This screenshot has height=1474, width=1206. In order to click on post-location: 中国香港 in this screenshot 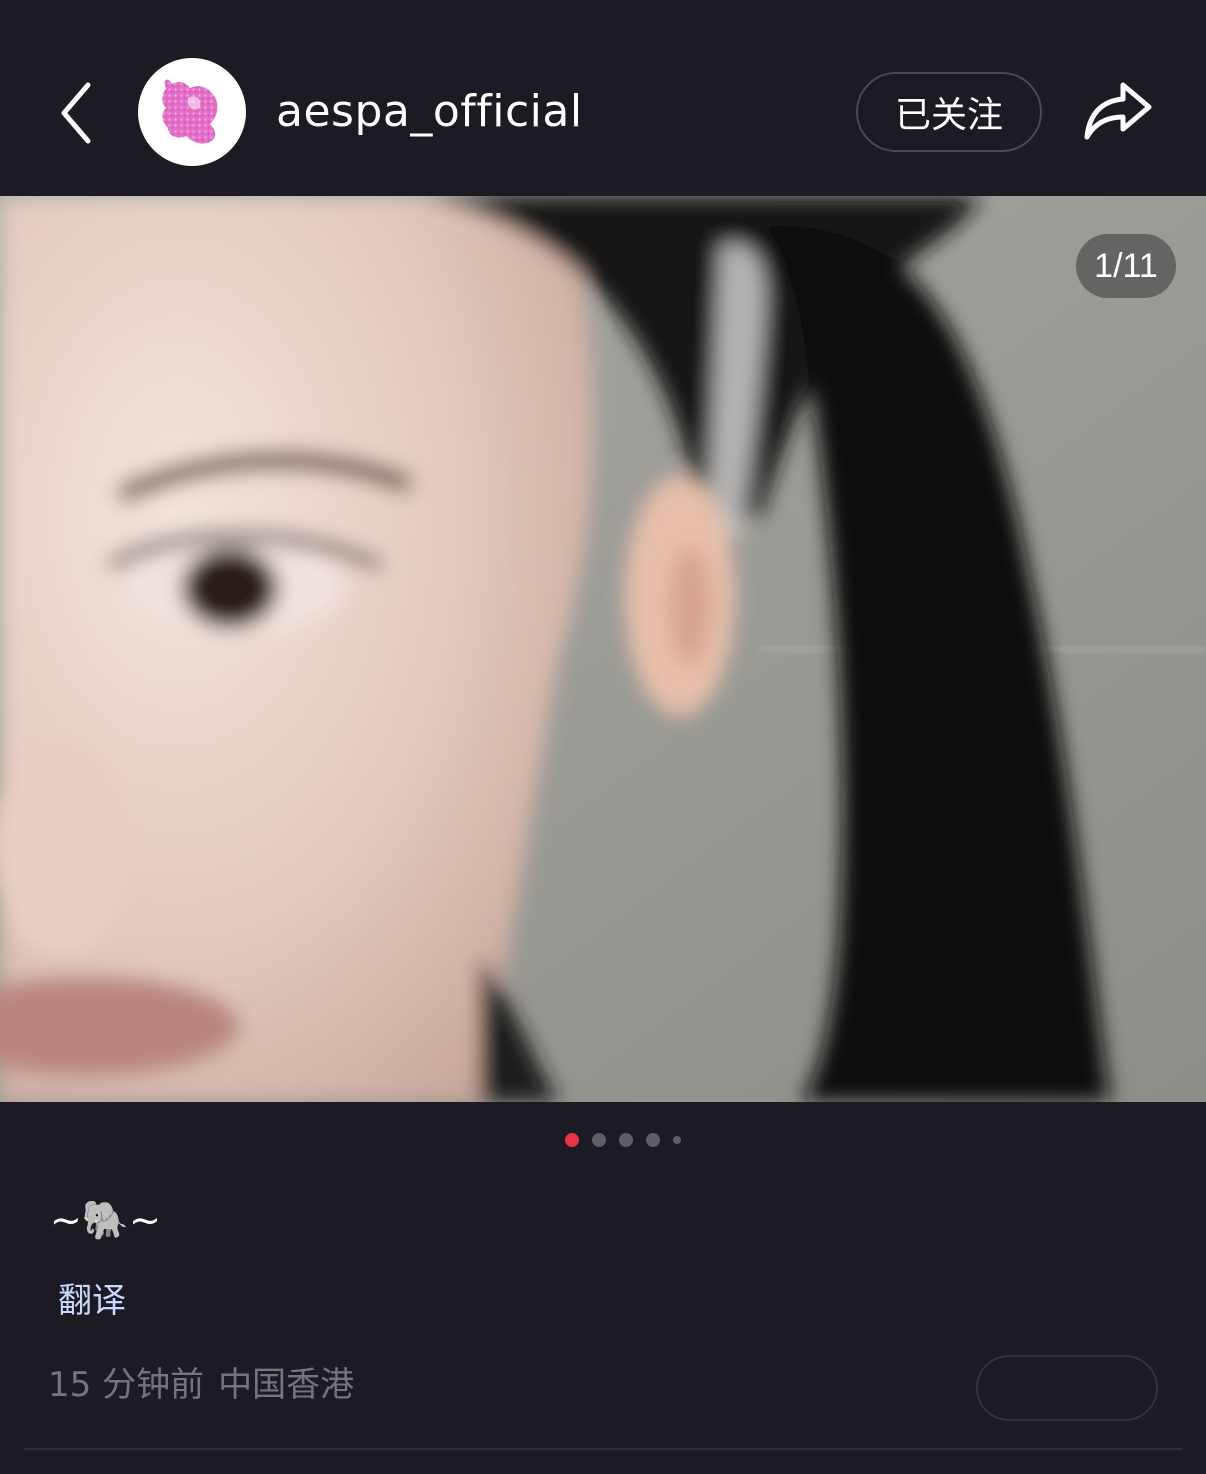, I will do `click(286, 1385)`.